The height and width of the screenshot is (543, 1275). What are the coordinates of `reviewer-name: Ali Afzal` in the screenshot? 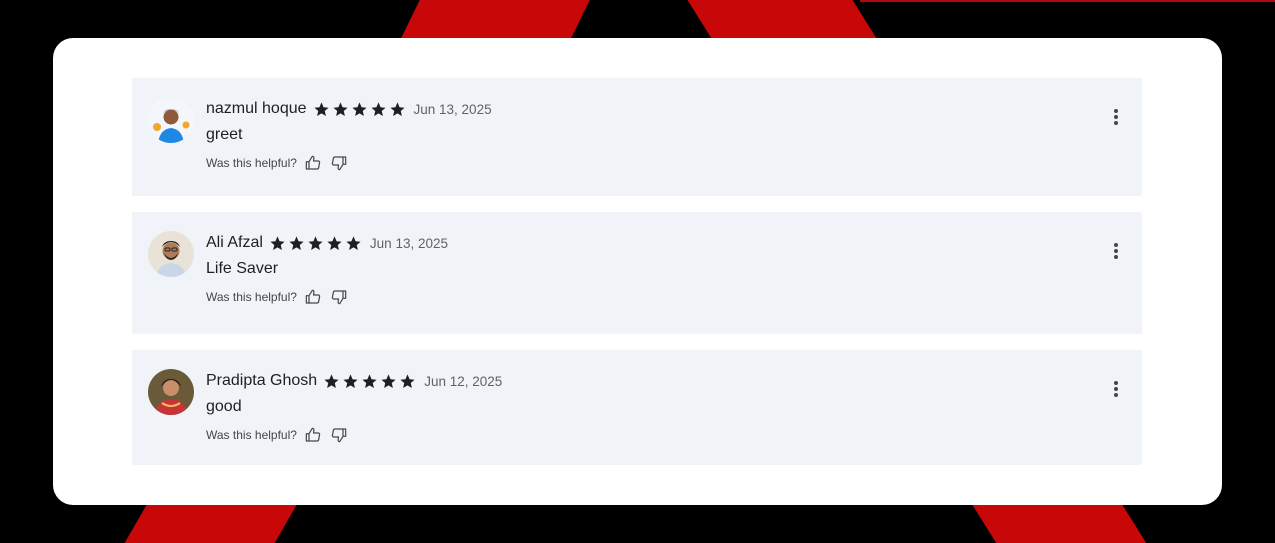 It's located at (234, 242).